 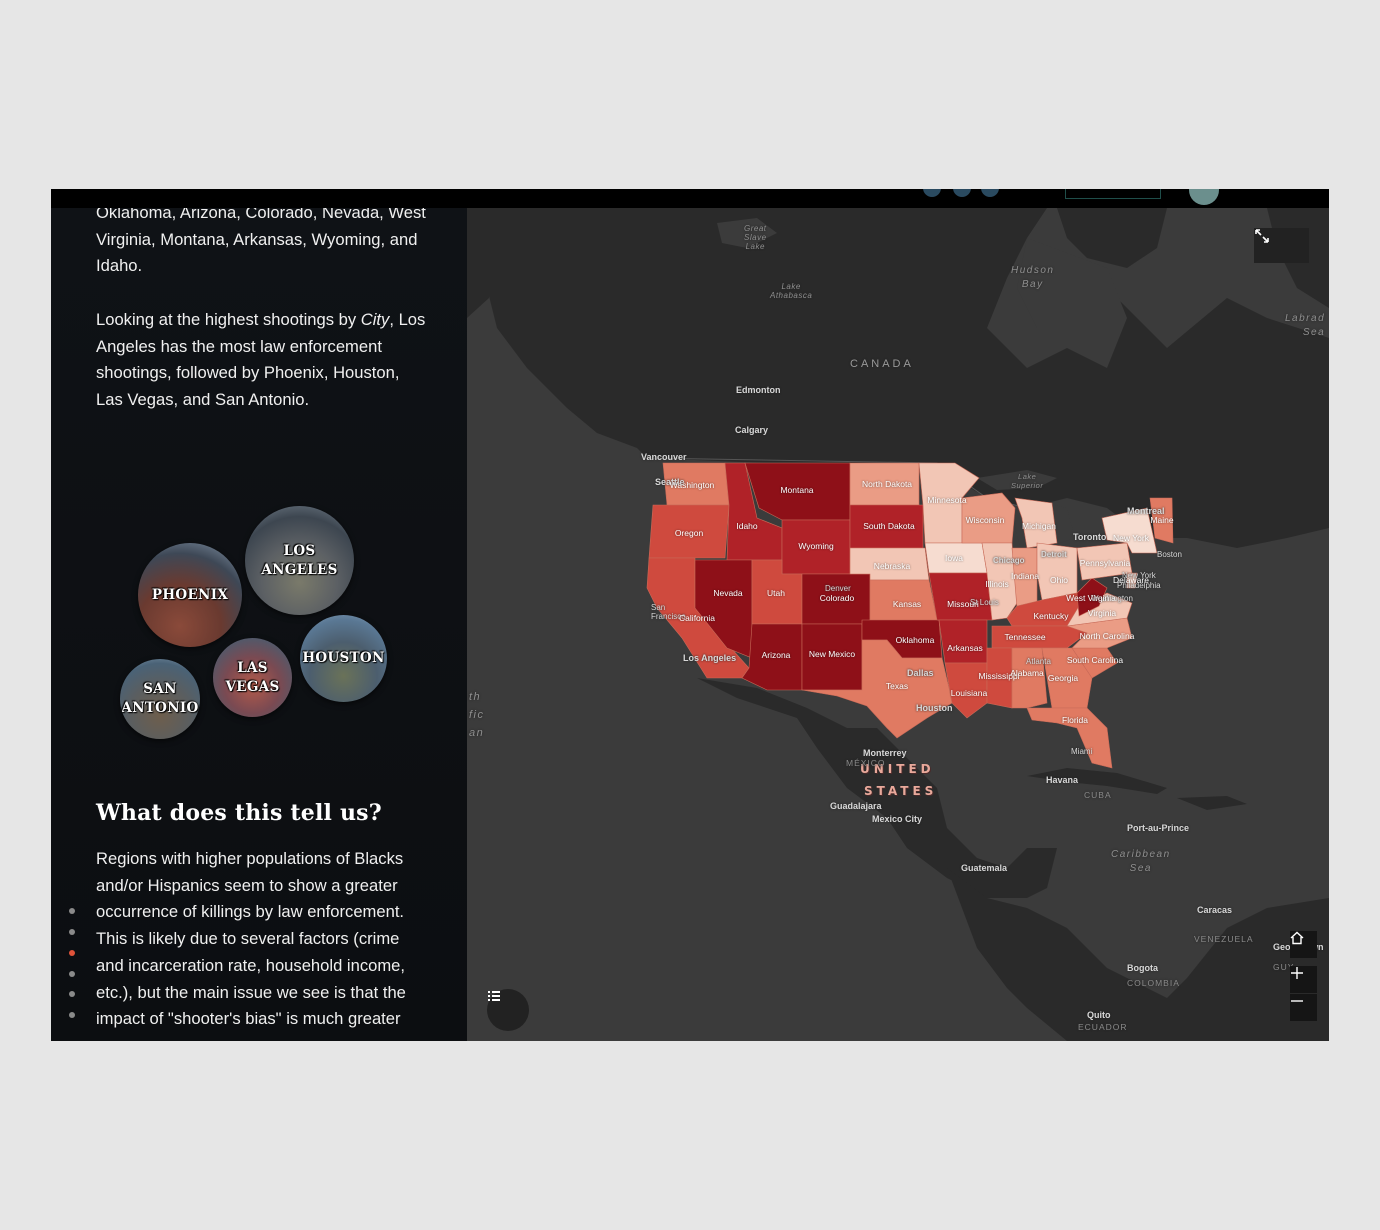 What do you see at coordinates (1105, 563) in the screenshot?
I see `state-label: Pennsylvania` at bounding box center [1105, 563].